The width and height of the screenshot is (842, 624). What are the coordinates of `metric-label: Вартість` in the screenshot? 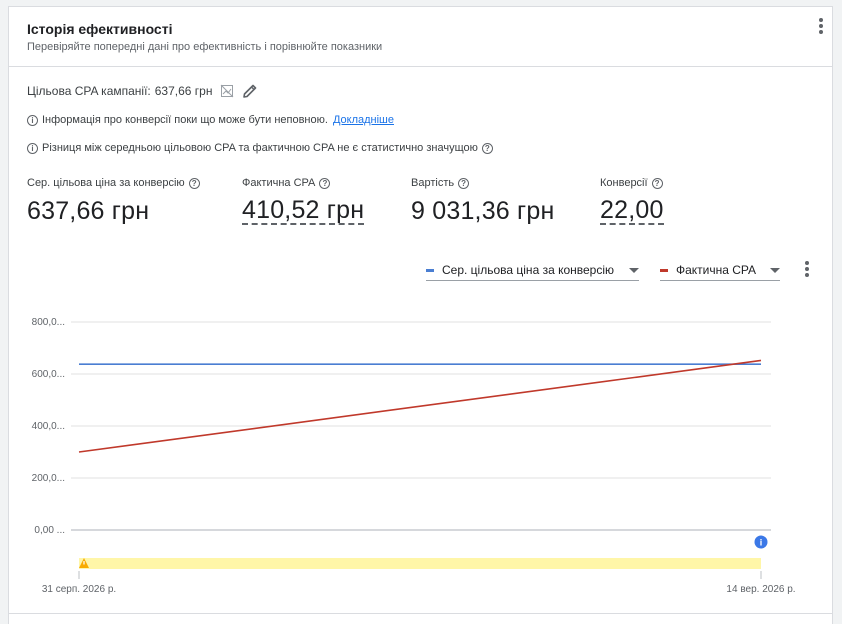 It's located at (433, 183).